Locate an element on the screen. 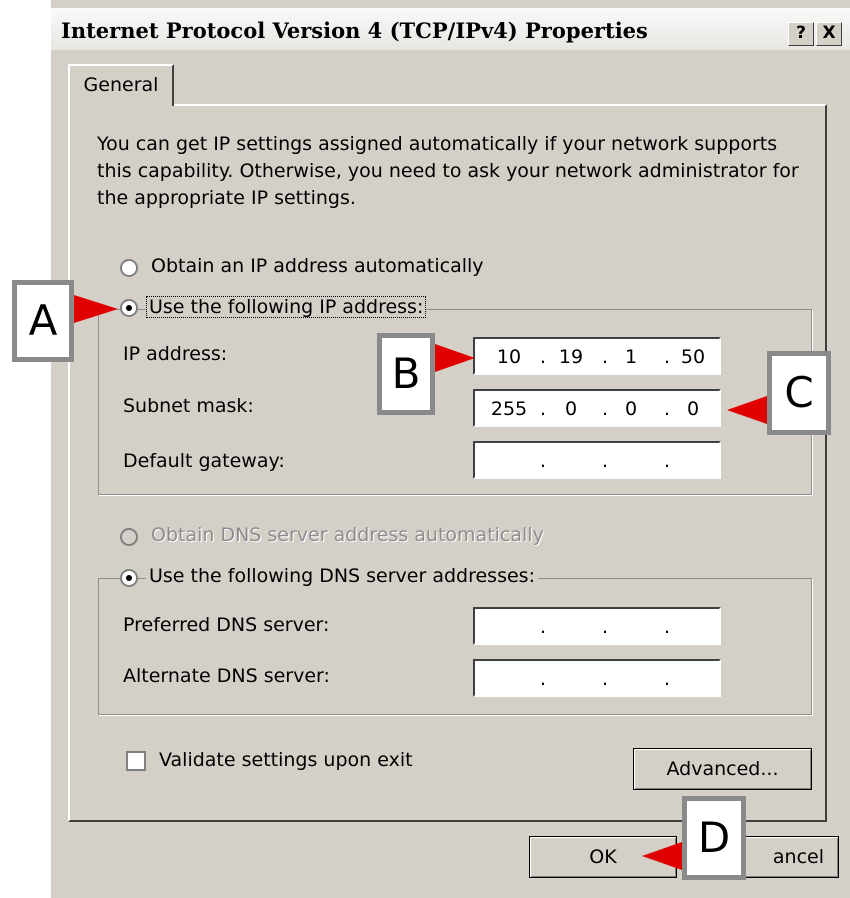 This screenshot has height=898, width=850. ip-octet-3: 1 is located at coordinates (631, 357).